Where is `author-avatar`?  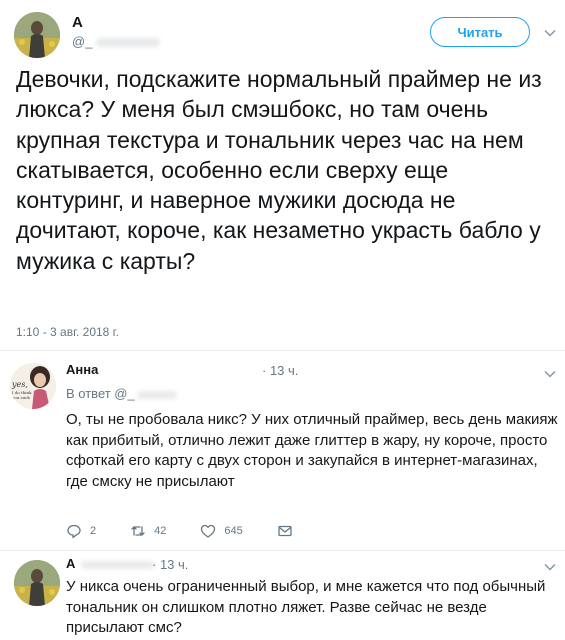
author-avatar is located at coordinates (37, 35).